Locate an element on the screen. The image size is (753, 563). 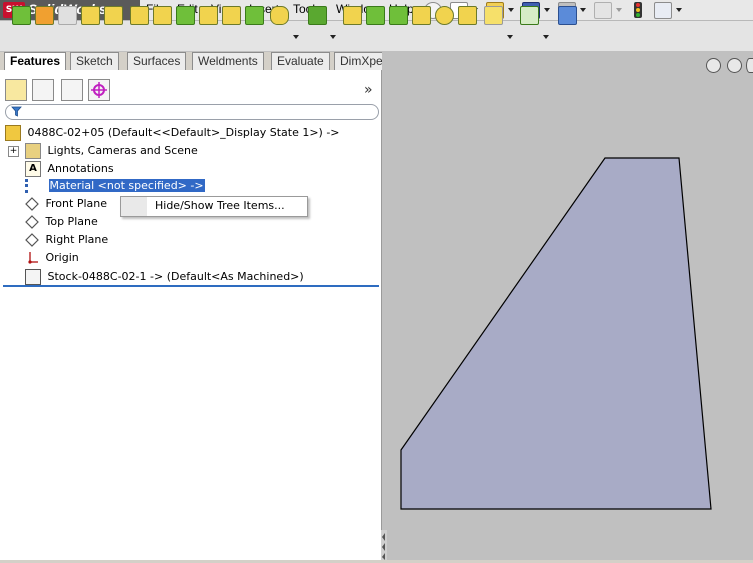
instant3d-dropdown-chevron-icon is located at coordinates (510, 37).